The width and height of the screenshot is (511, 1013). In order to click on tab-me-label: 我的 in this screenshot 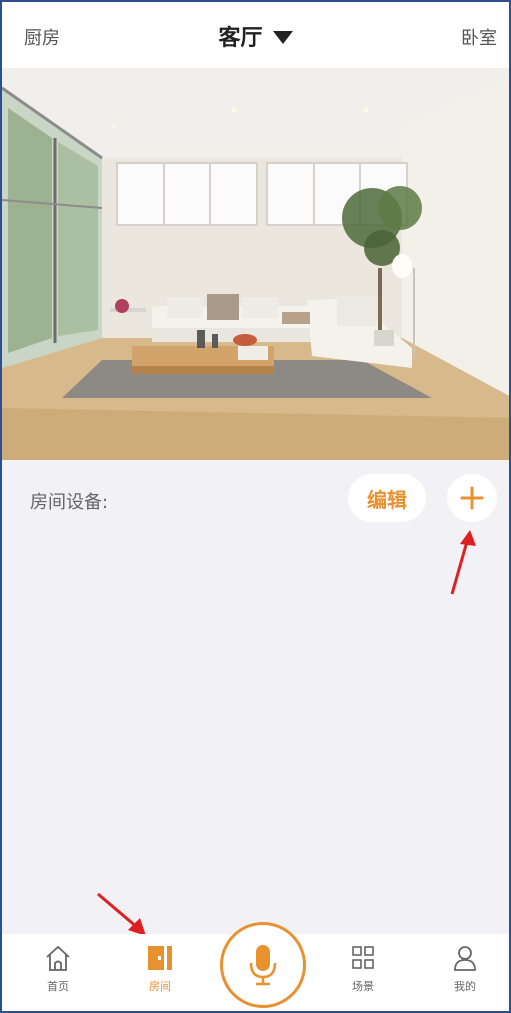, I will do `click(465, 986)`.